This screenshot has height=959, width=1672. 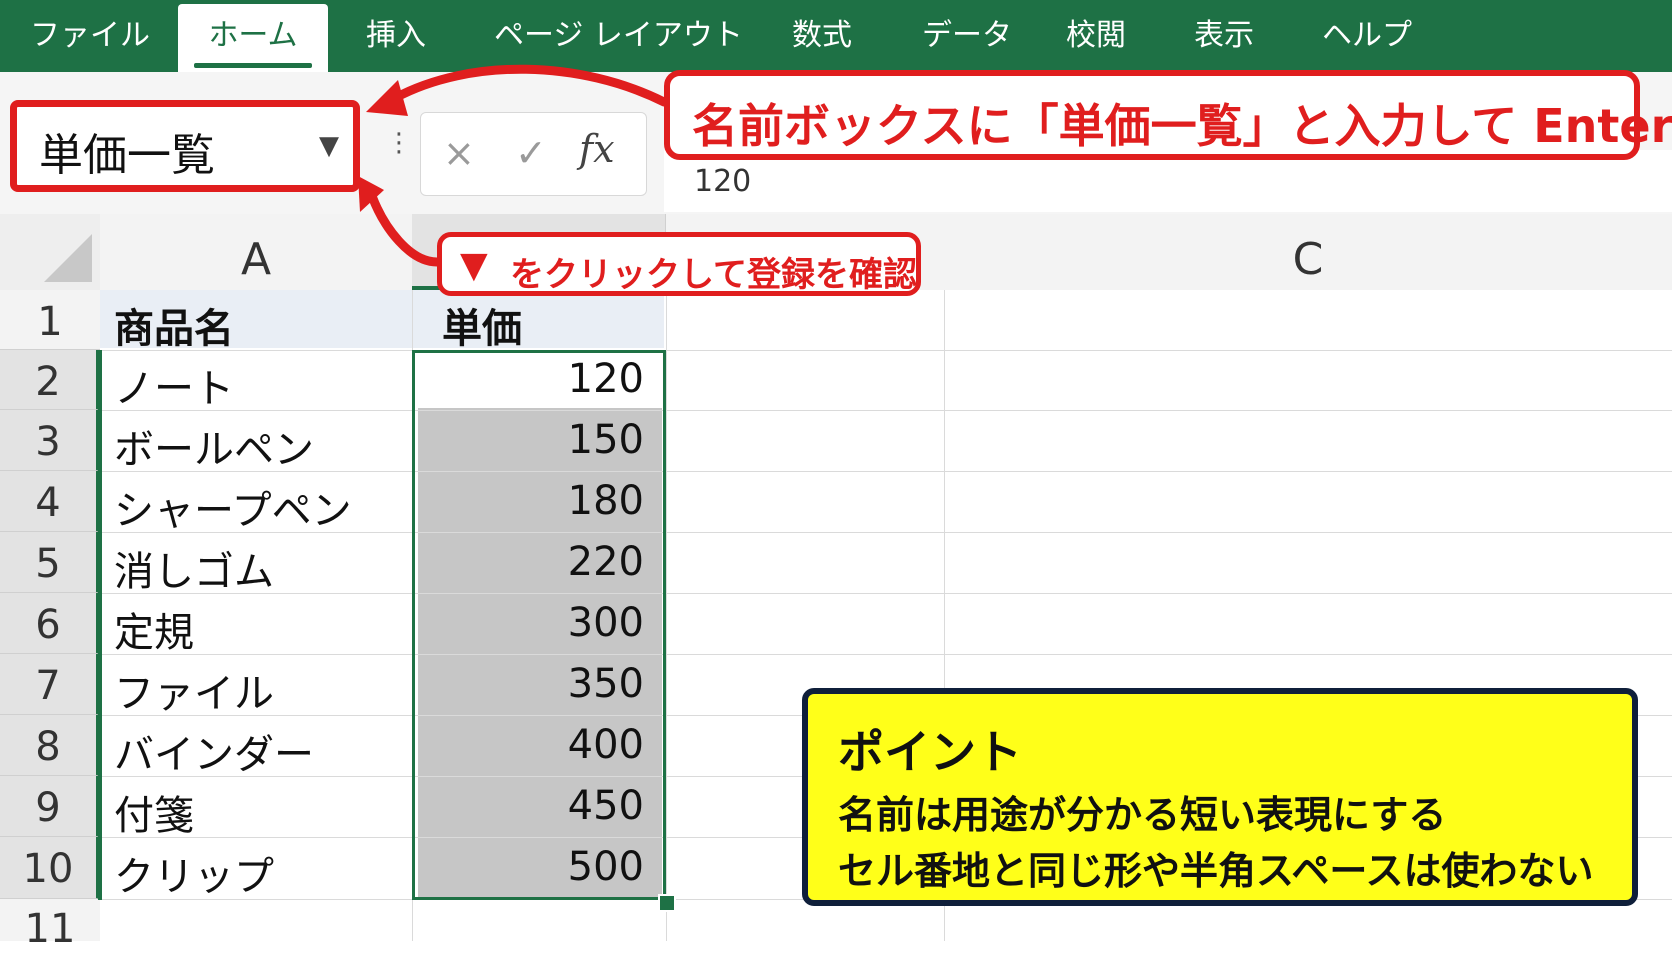 I want to click on tab-home-label: ホーム, so click(x=253, y=35).